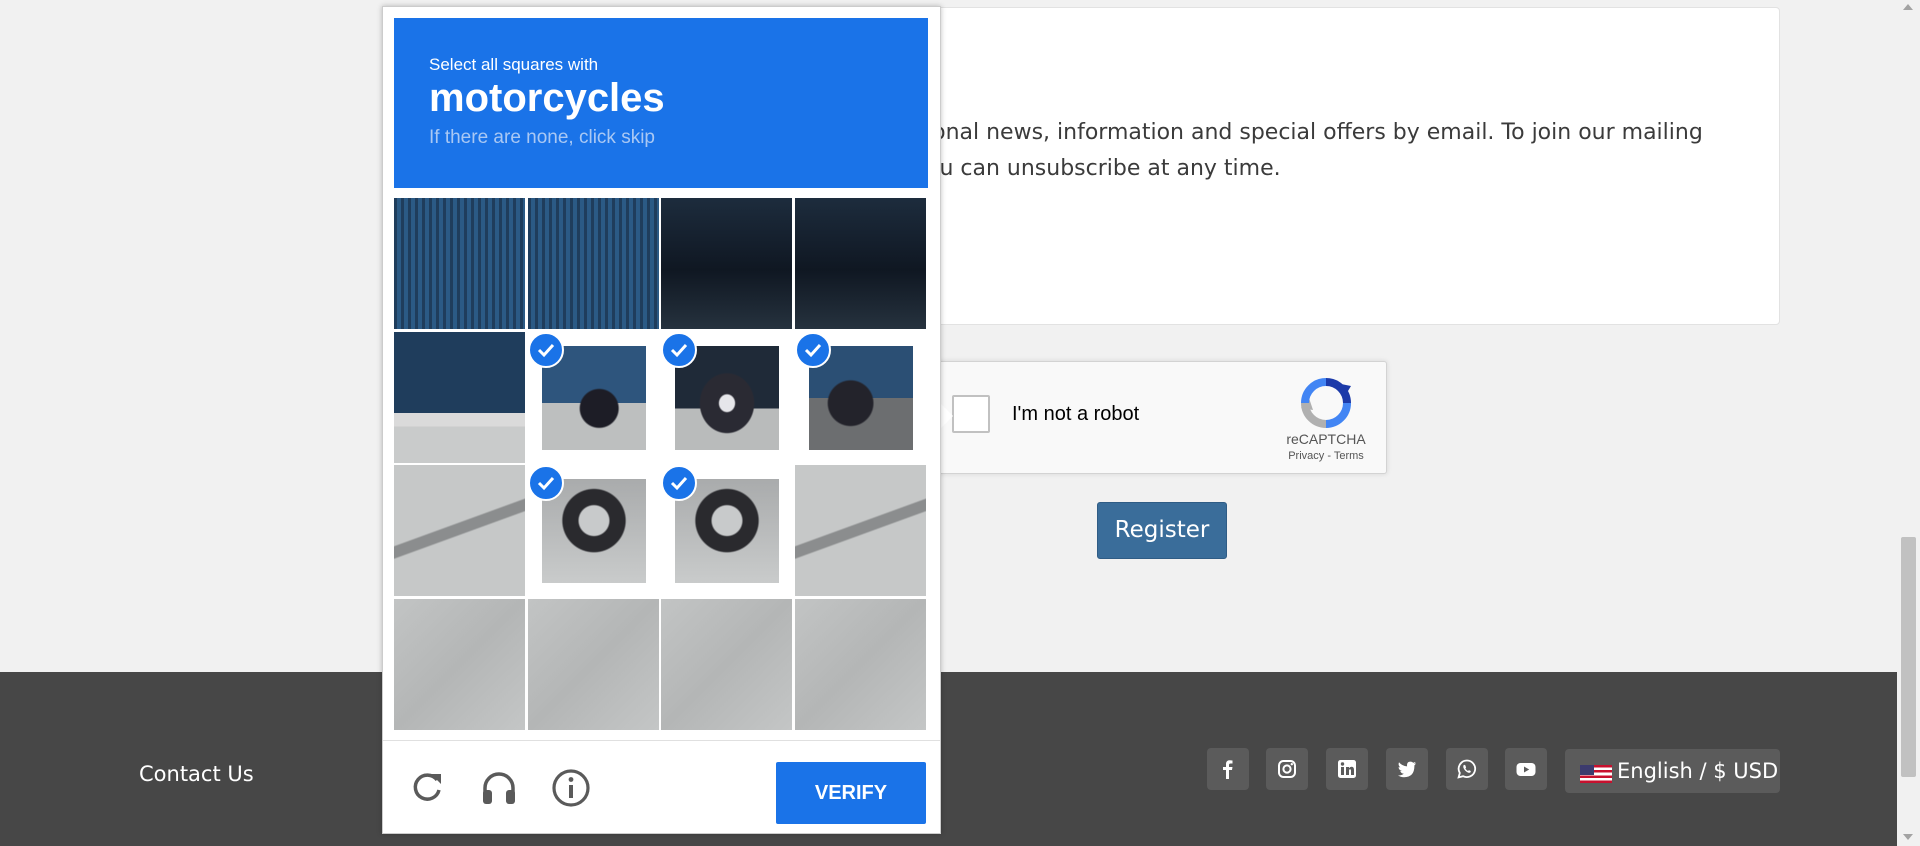 This screenshot has height=846, width=1920. Describe the element at coordinates (661, 787) in the screenshot. I see `challenge-footer: VERIFY` at that location.